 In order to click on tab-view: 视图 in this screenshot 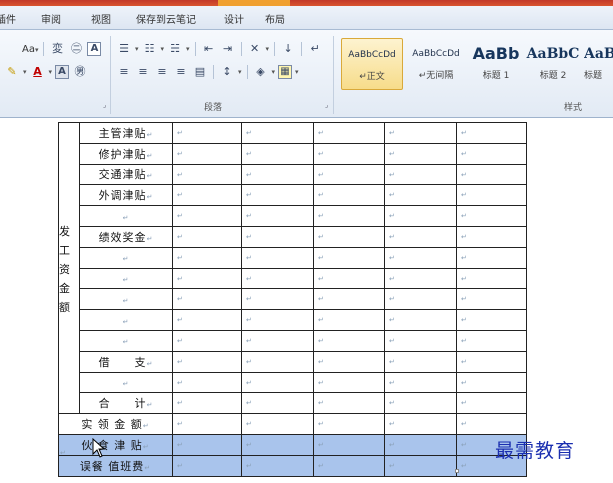, I will do `click(101, 18)`.